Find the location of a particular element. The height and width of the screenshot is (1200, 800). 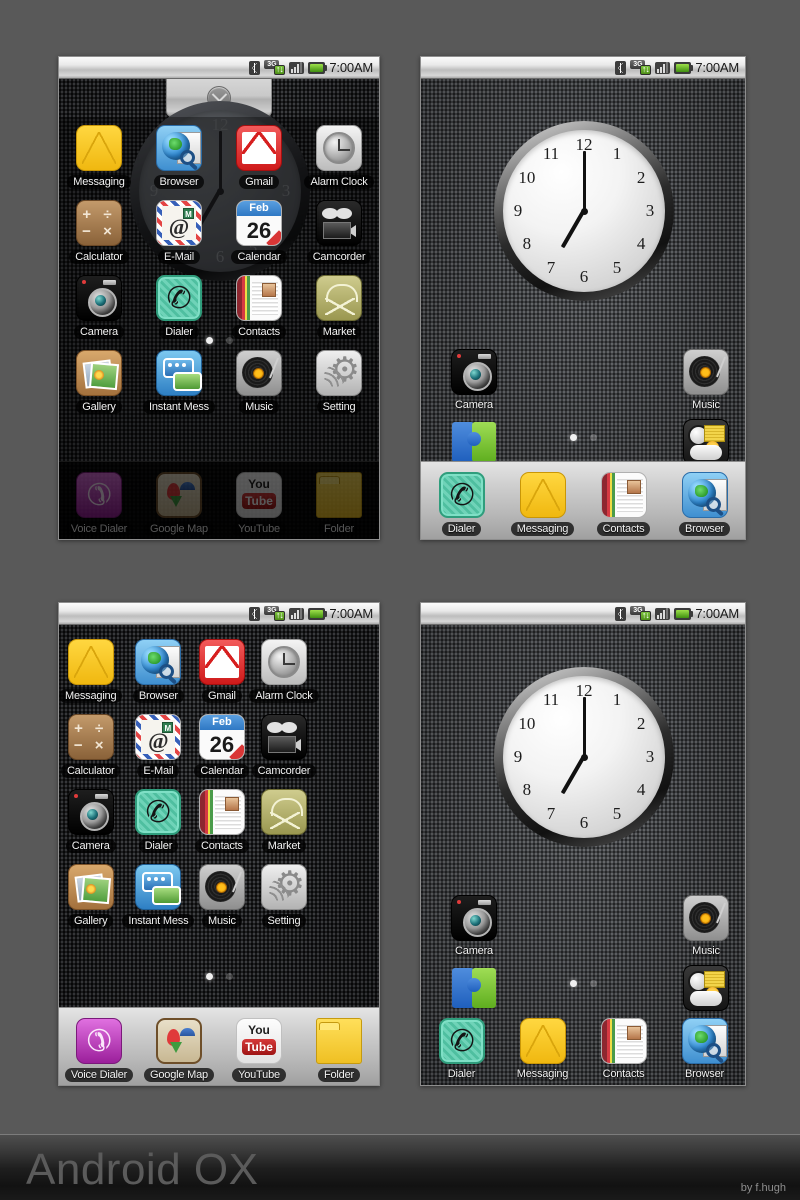

clock-numeral: 5 is located at coordinates (617, 814).